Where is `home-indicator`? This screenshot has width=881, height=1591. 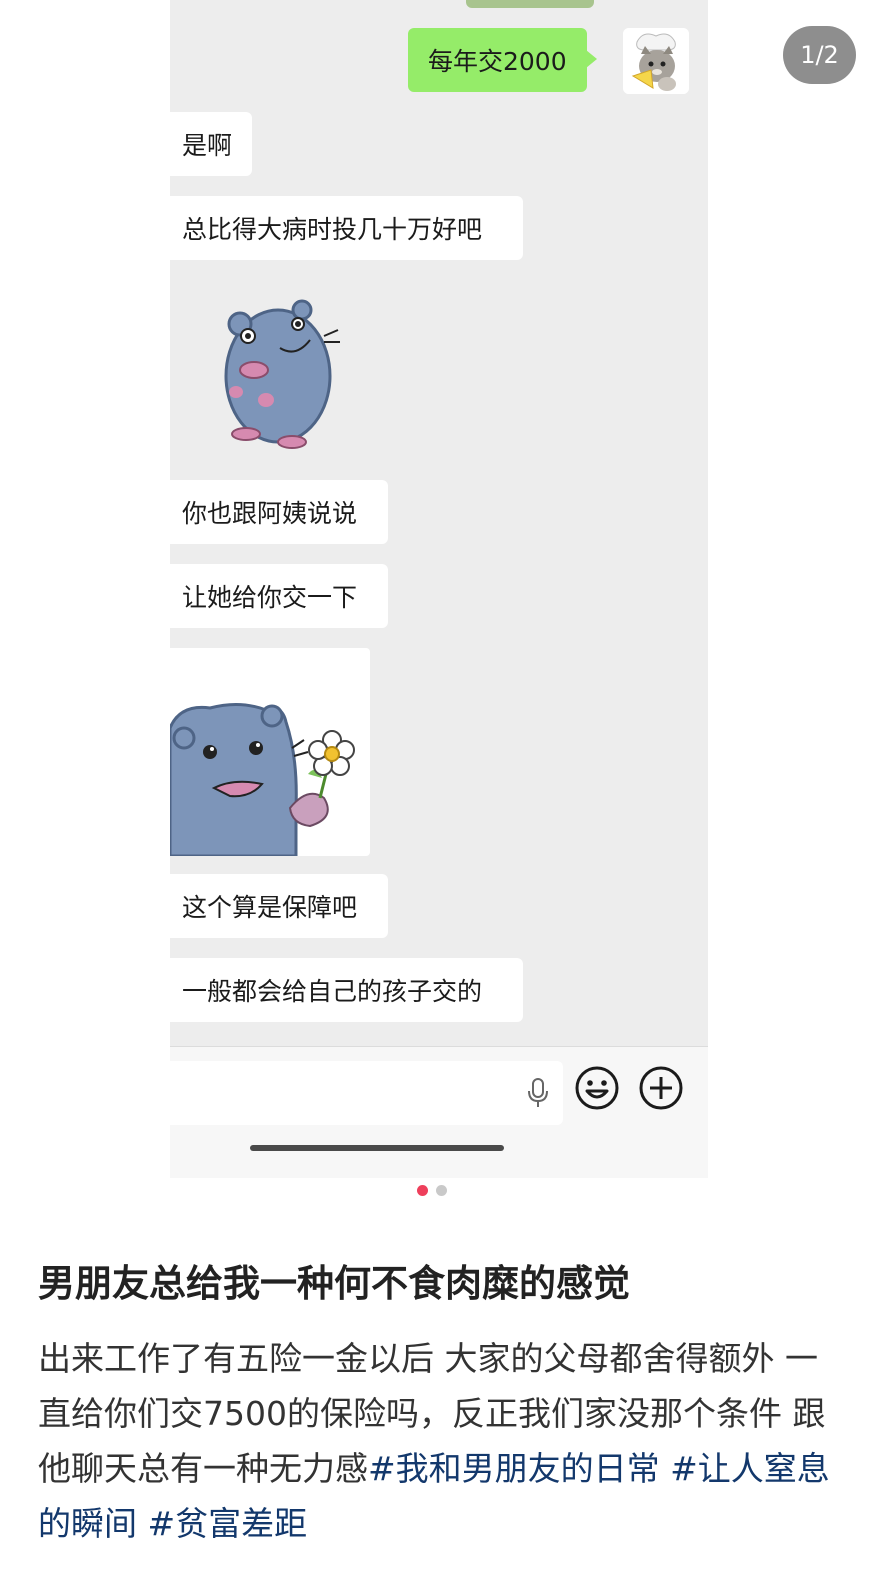 home-indicator is located at coordinates (377, 1148).